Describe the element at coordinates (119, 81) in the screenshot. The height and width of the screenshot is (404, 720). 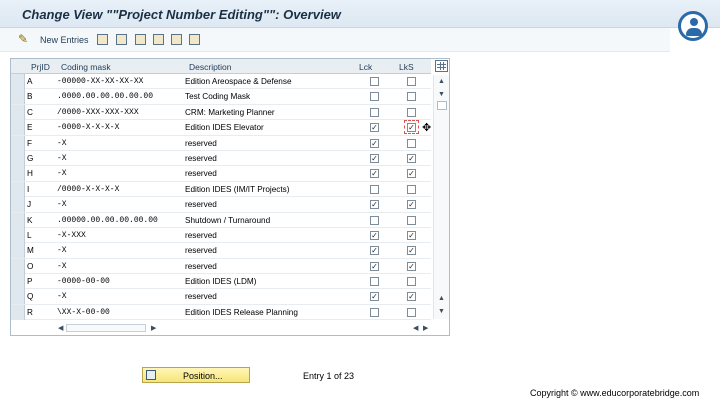
I see `coding-mask-cell: -00000-XX-XX-XX-XX` at that location.